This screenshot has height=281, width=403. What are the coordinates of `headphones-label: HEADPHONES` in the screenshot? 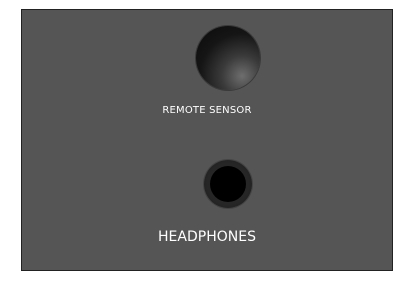 It's located at (207, 237).